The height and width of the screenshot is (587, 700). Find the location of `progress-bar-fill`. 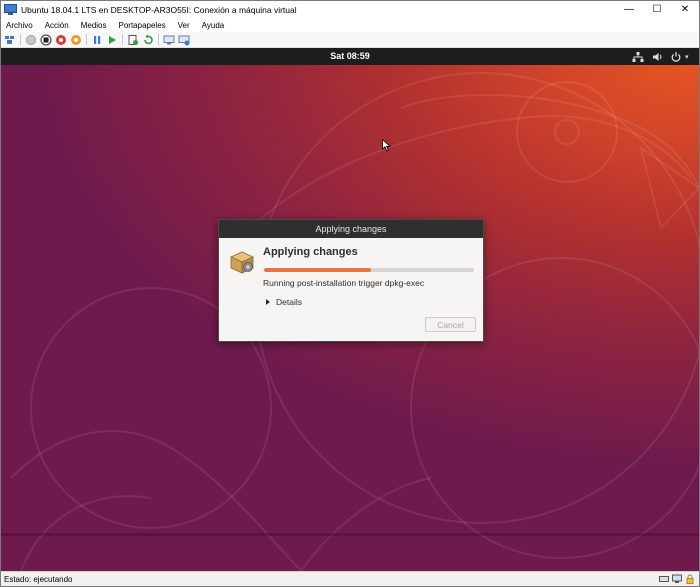

progress-bar-fill is located at coordinates (318, 270).